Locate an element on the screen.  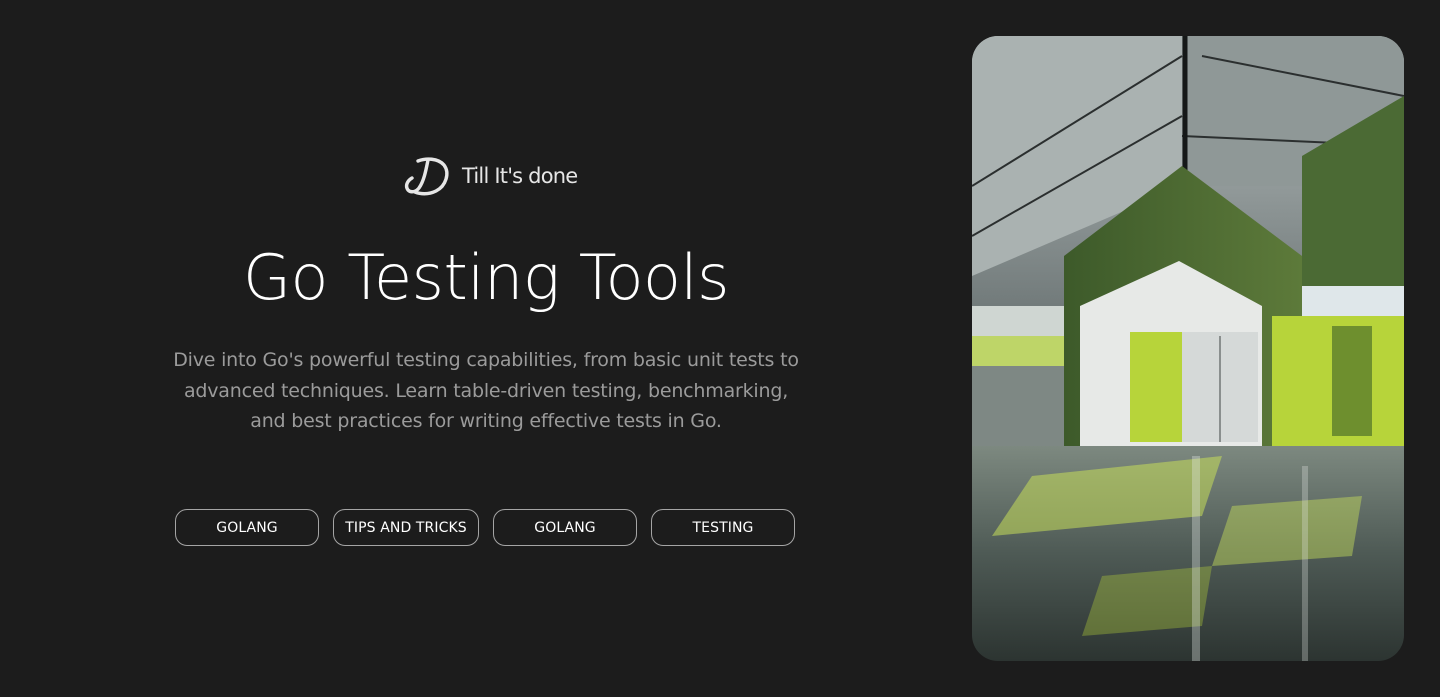
tag-golang: GOLANG is located at coordinates (247, 527).